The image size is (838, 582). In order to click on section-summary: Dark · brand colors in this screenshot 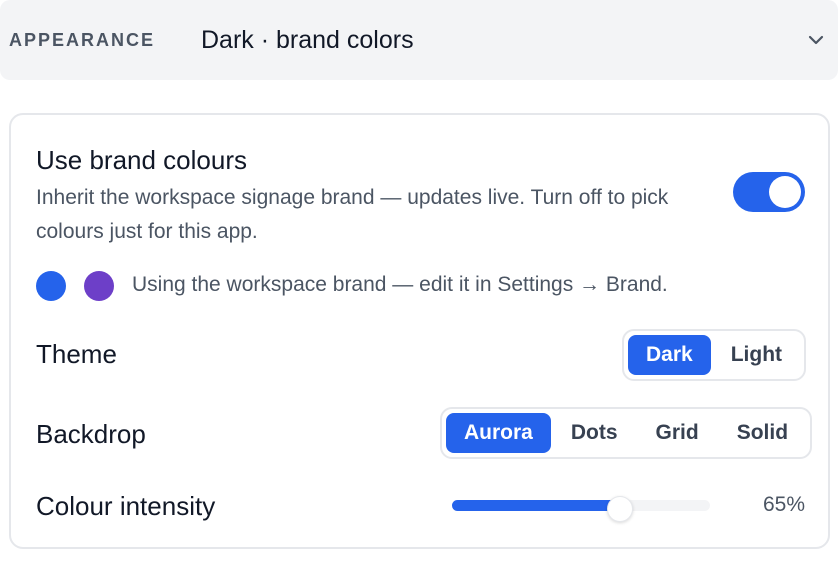, I will do `click(307, 40)`.